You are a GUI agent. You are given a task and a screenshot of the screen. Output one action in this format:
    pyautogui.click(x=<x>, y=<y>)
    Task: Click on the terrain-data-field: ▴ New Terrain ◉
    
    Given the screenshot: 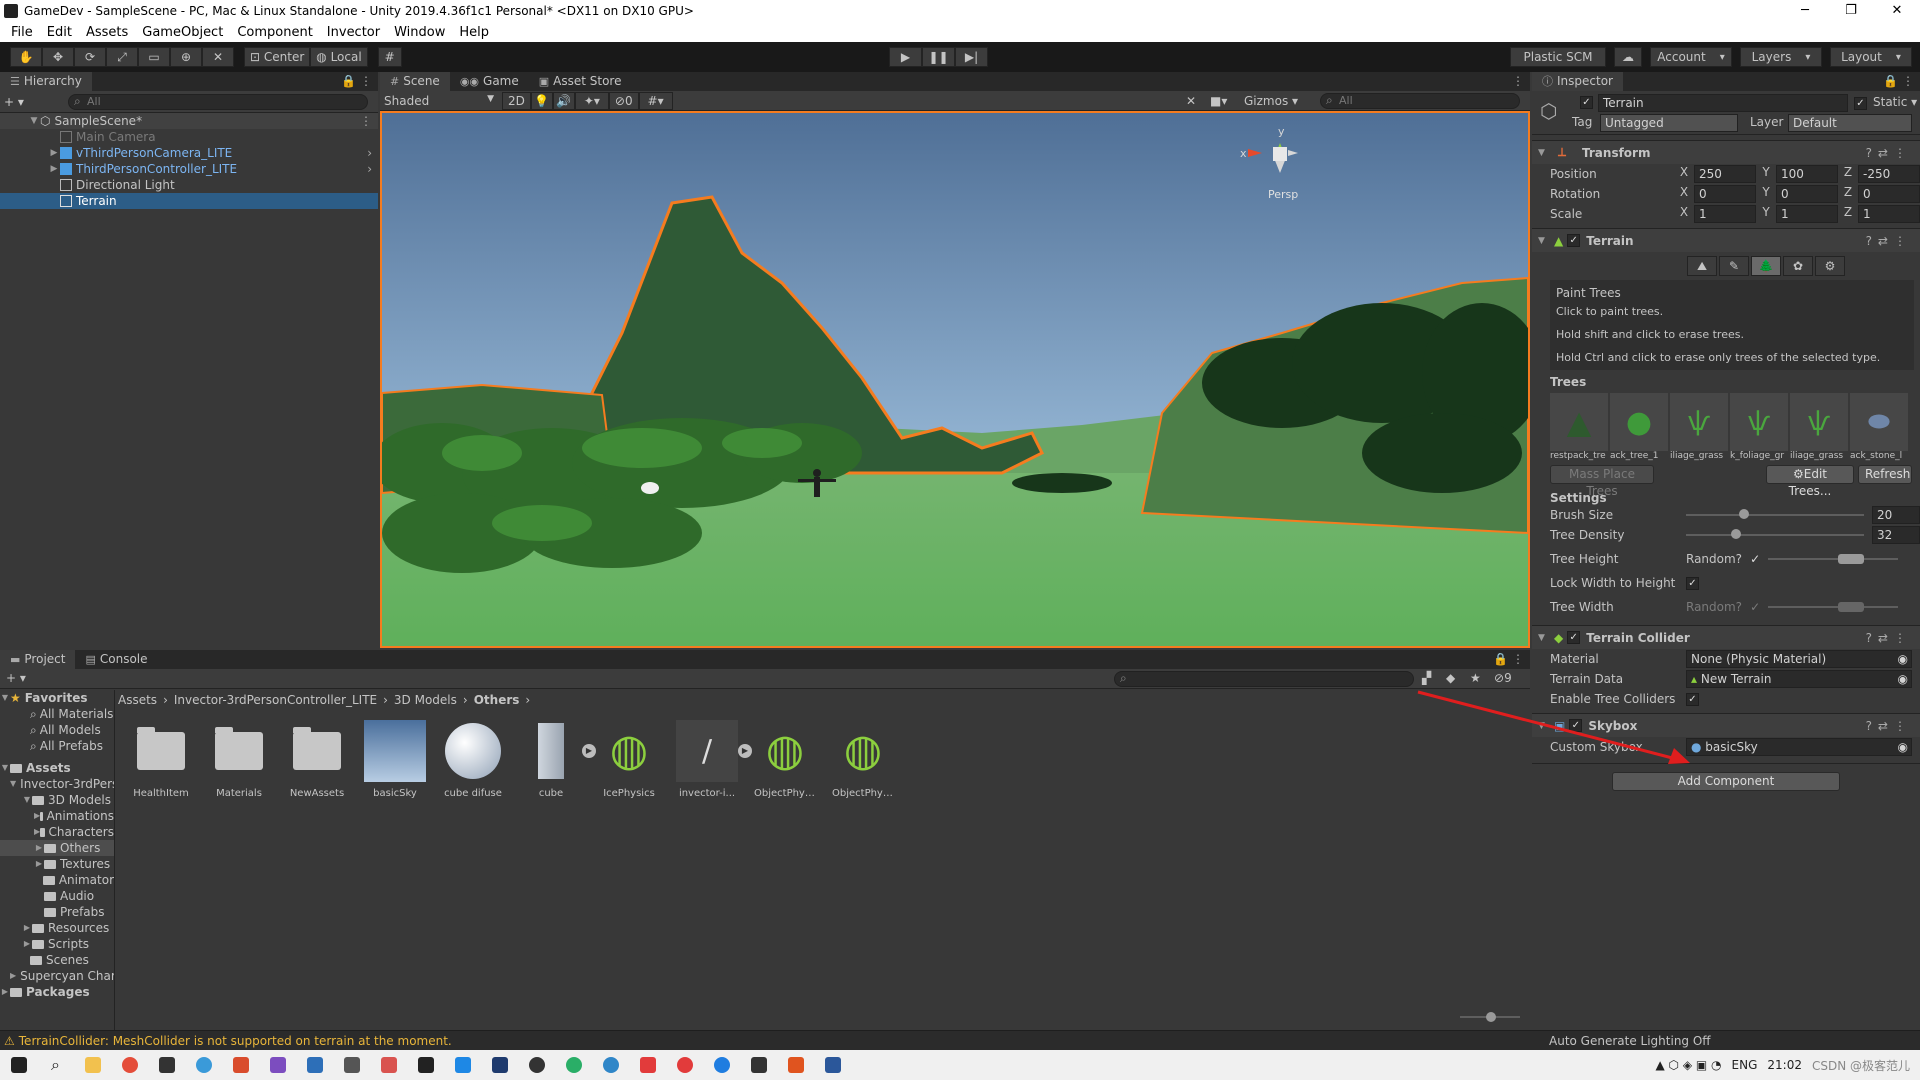 What is the action you would take?
    pyautogui.click(x=1799, y=679)
    